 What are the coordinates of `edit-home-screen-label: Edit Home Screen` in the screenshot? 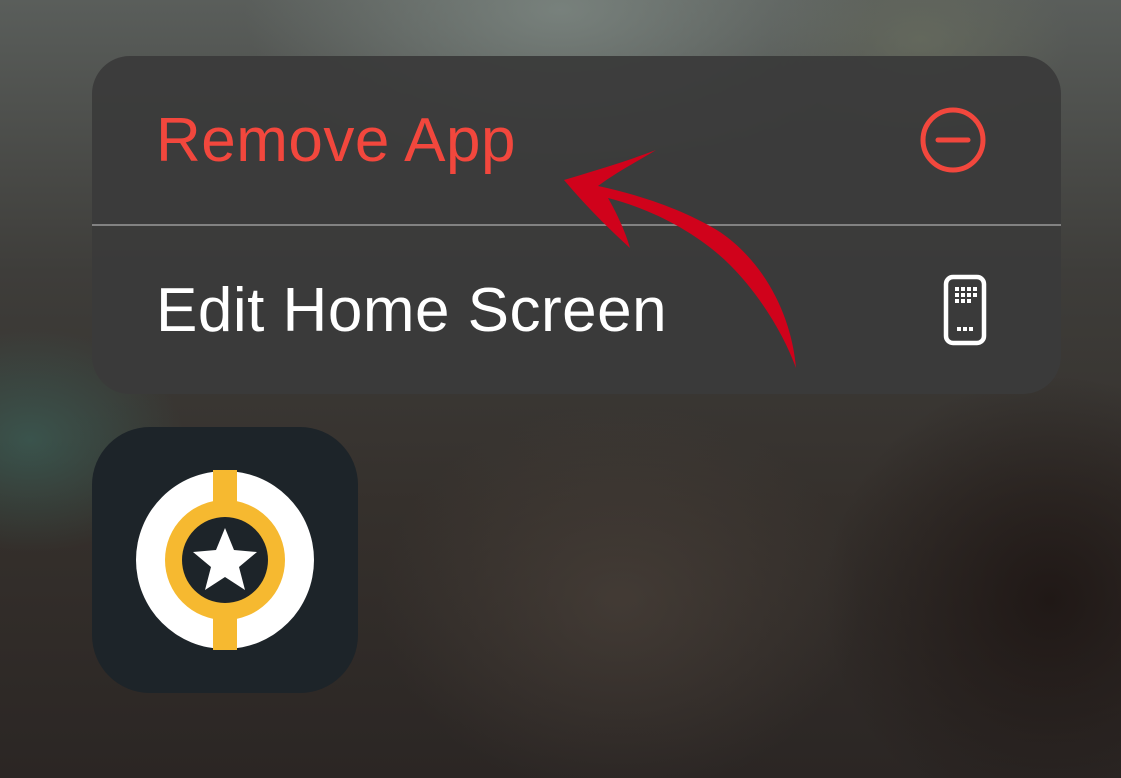 It's located at (412, 310).